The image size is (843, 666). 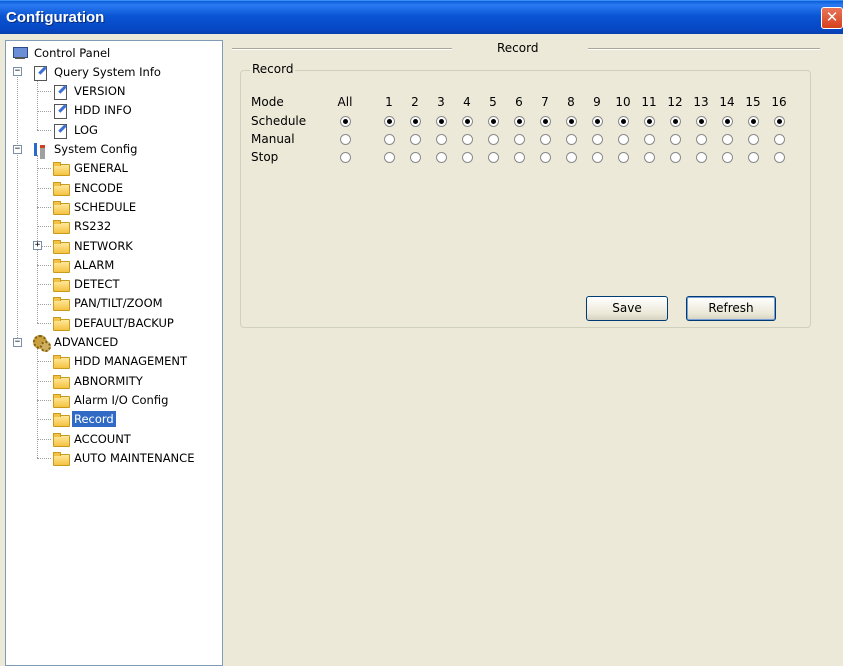 What do you see at coordinates (120, 361) in the screenshot?
I see `tree-item-hdd-management: HDD MANAGEMENT` at bounding box center [120, 361].